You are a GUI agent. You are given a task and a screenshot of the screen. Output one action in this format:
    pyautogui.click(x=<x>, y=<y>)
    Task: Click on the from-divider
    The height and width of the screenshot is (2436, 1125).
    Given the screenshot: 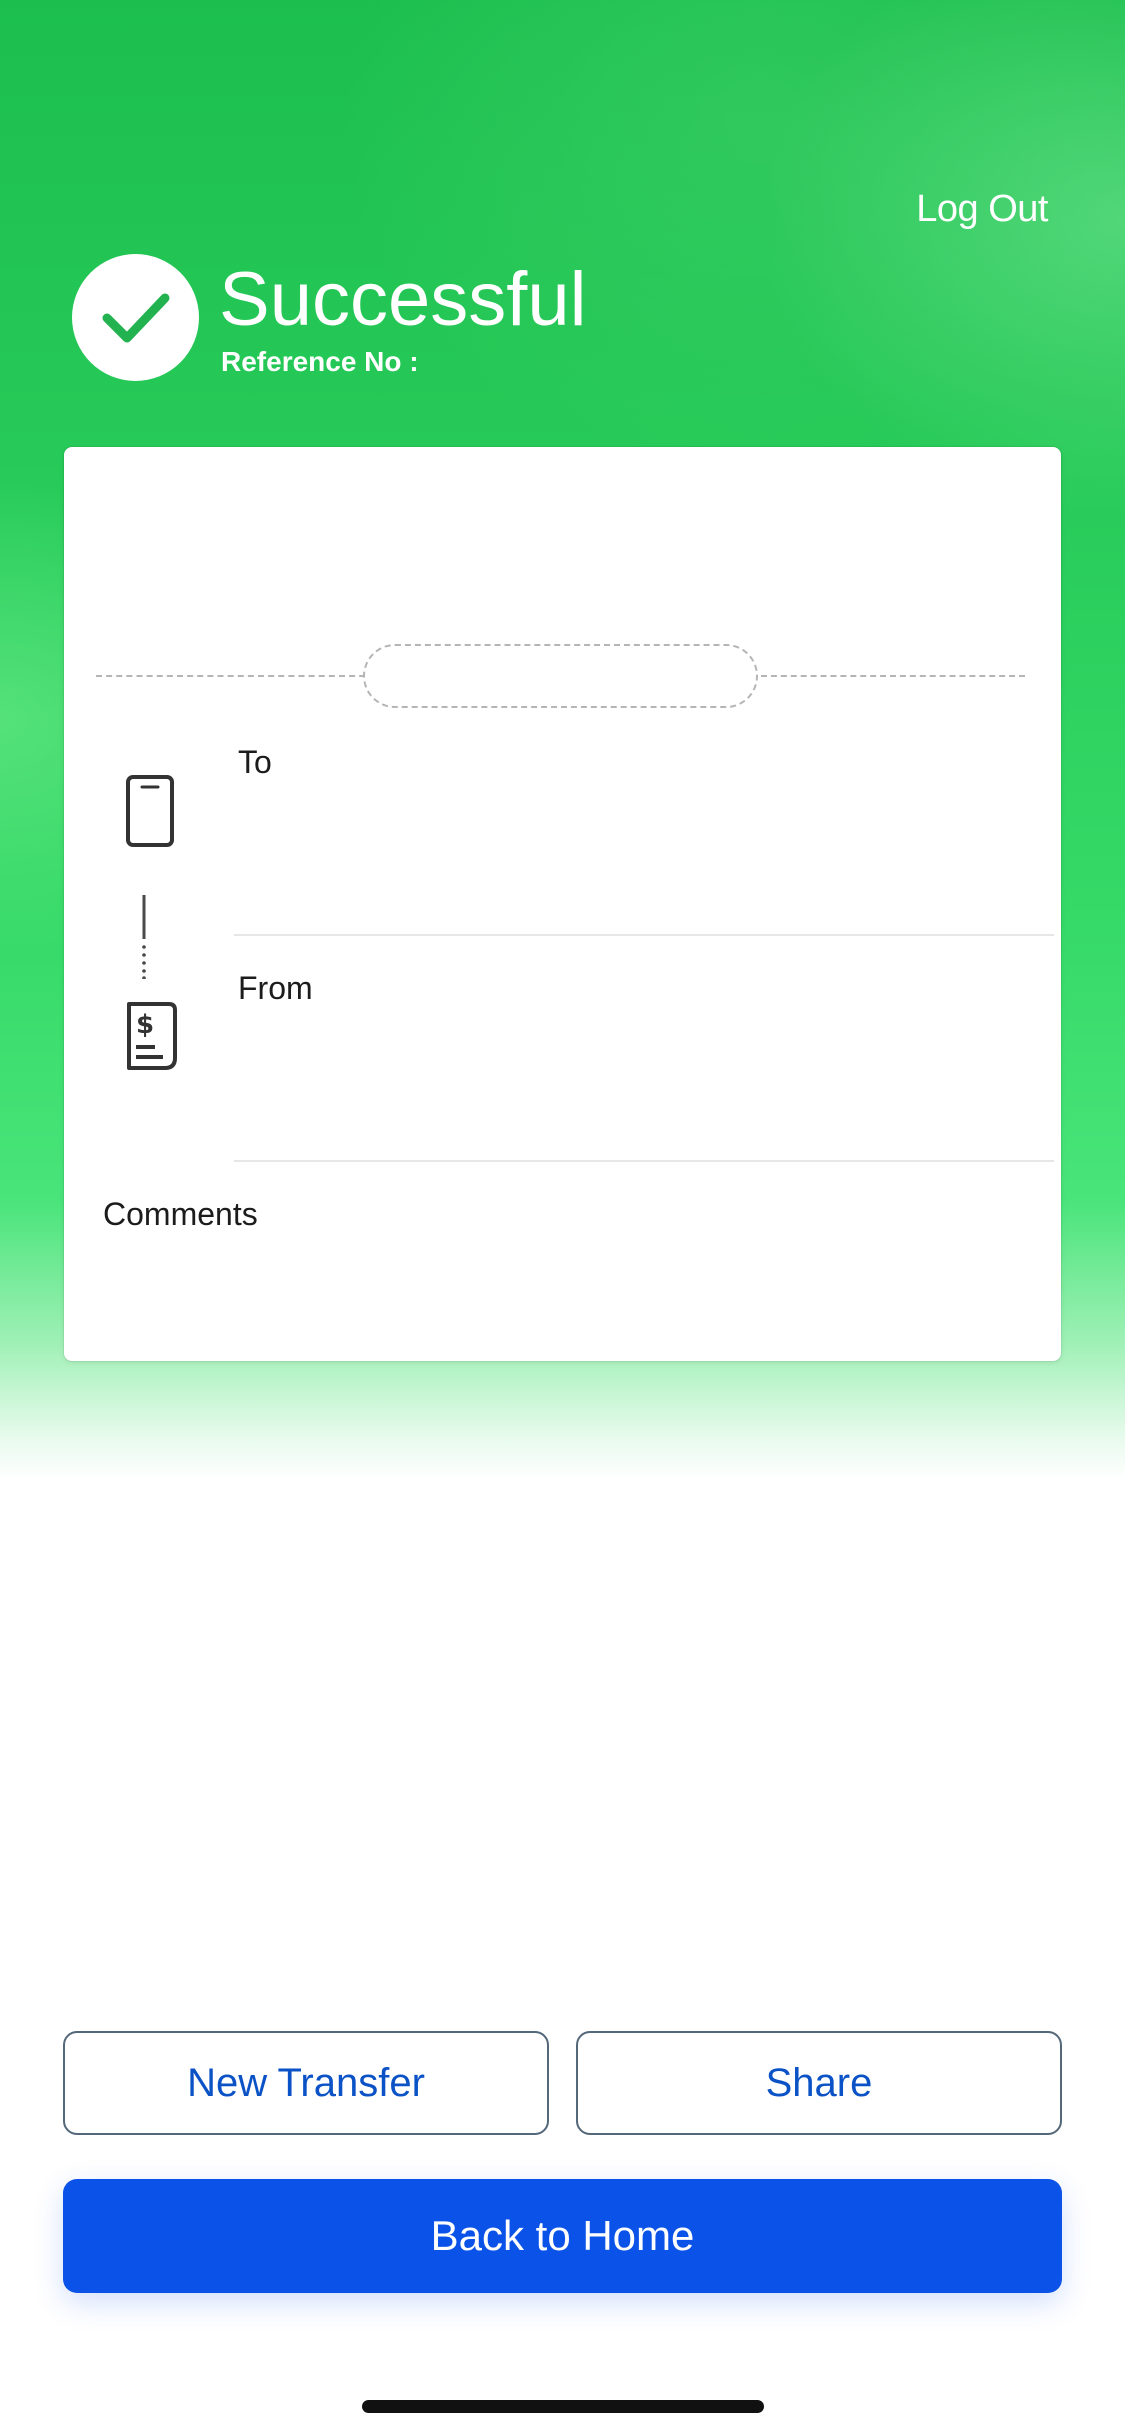 What is the action you would take?
    pyautogui.click(x=644, y=1161)
    